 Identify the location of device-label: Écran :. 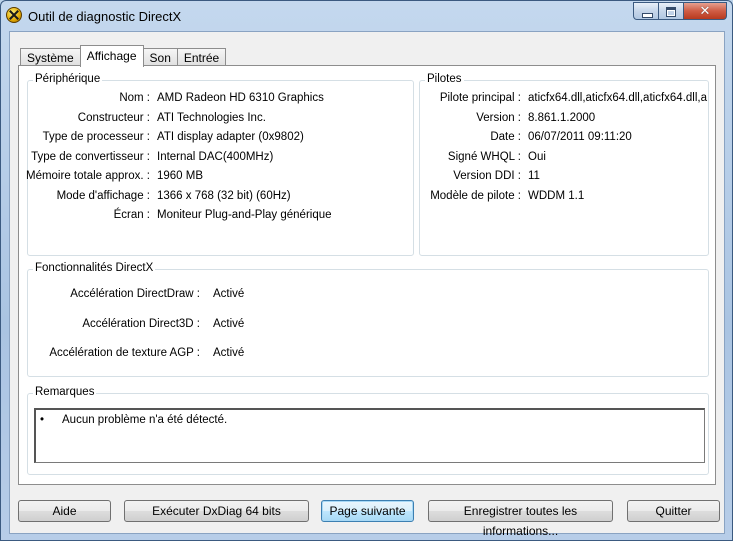
(131, 215).